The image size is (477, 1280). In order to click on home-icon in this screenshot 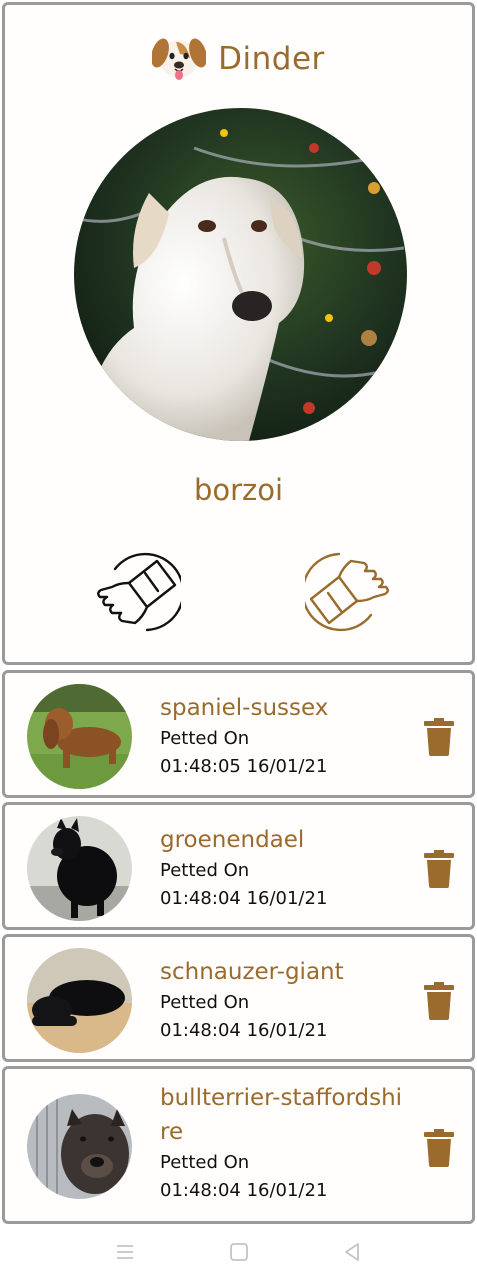, I will do `click(239, 1255)`.